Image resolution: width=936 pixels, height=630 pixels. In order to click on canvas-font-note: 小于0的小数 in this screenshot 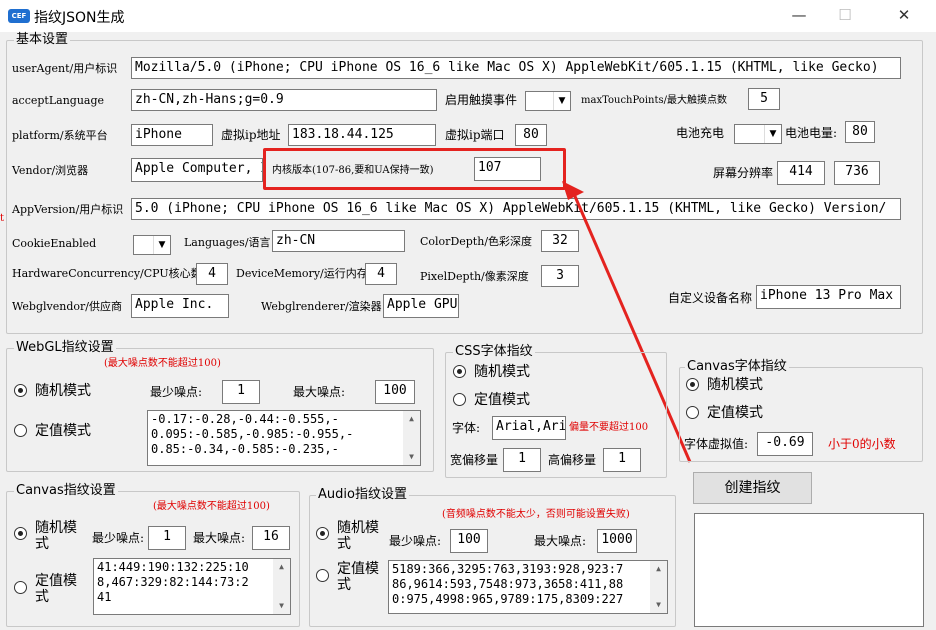, I will do `click(862, 444)`.